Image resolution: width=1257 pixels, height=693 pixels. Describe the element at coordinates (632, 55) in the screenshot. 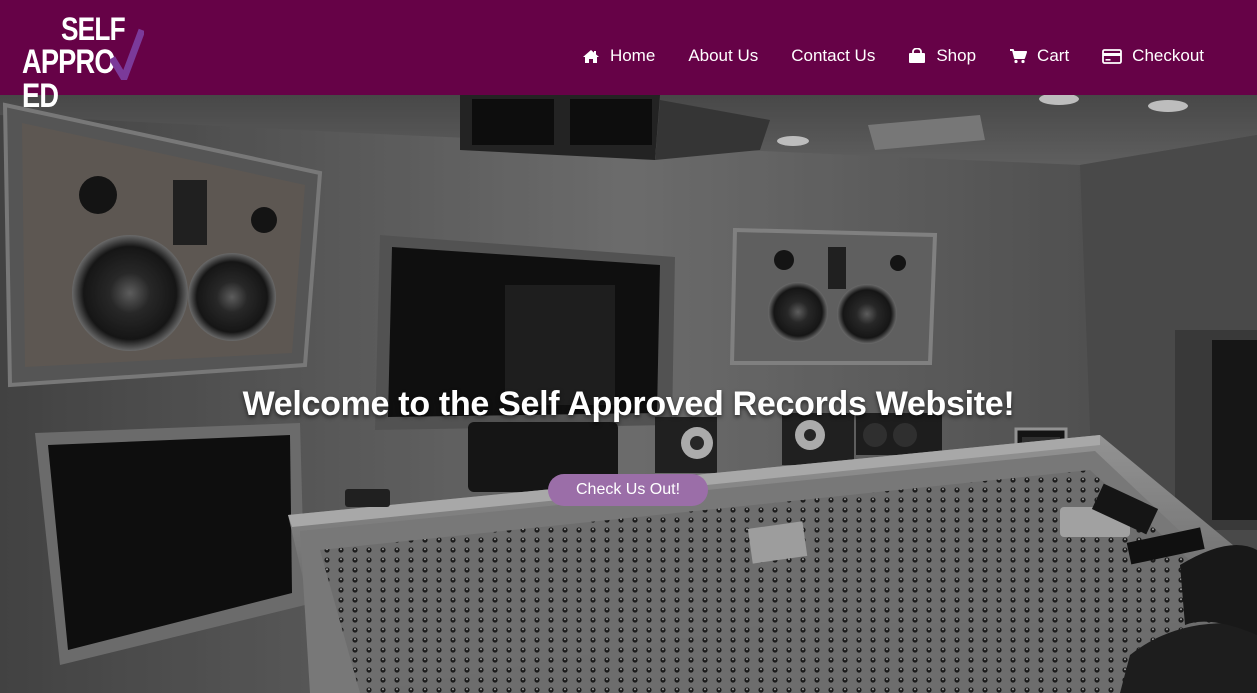

I see `nav-home-label: Home` at that location.